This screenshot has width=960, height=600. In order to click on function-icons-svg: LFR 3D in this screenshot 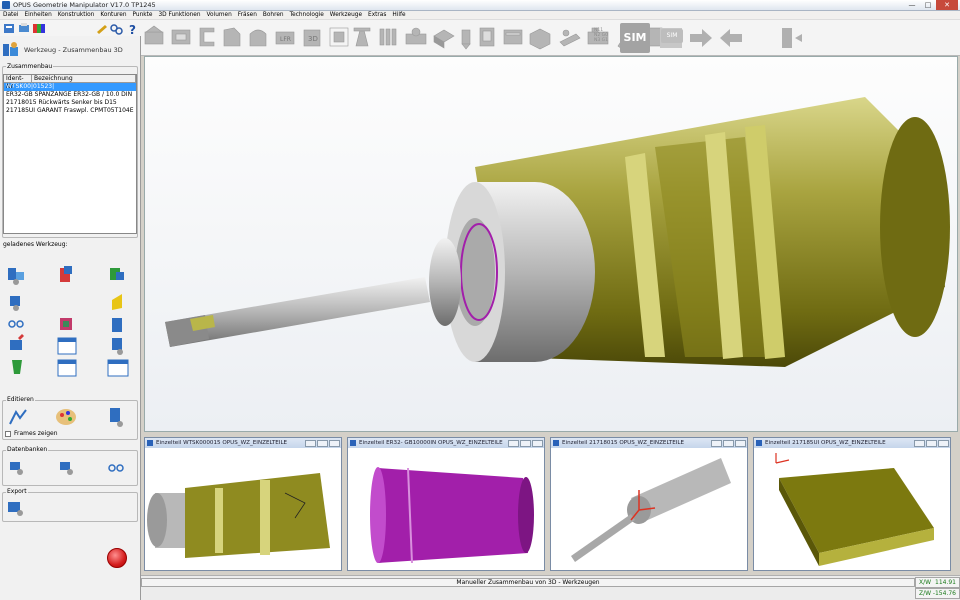, I will do `click(473, 38)`.